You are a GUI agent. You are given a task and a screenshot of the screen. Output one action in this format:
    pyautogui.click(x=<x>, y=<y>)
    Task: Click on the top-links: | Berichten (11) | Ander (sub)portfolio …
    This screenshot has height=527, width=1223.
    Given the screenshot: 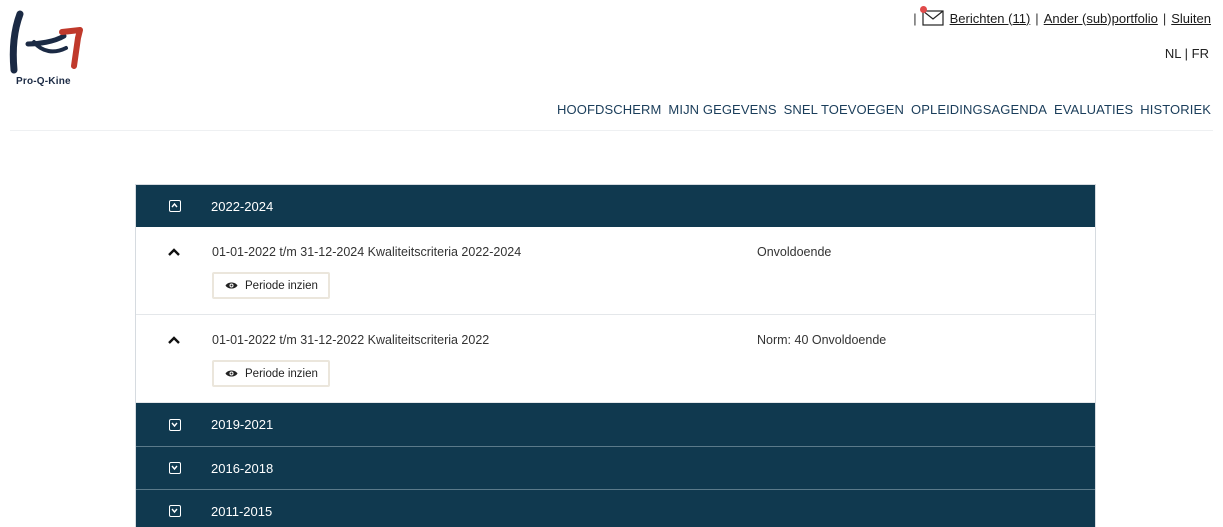 What is the action you would take?
    pyautogui.click(x=1059, y=16)
    